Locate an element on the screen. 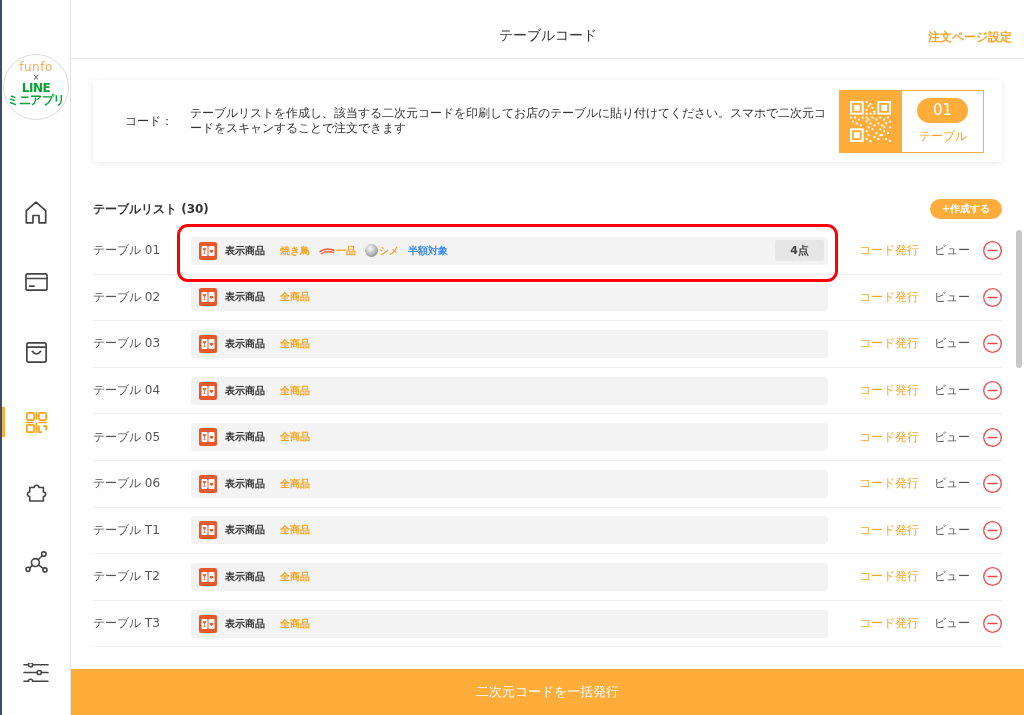 The width and height of the screenshot is (1024, 715). tag-label: シメ is located at coordinates (389, 250).